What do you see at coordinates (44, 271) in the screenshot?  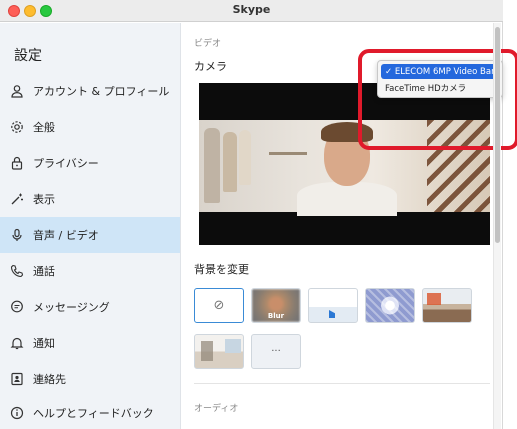 I see `sidebar-item-label: 通話` at bounding box center [44, 271].